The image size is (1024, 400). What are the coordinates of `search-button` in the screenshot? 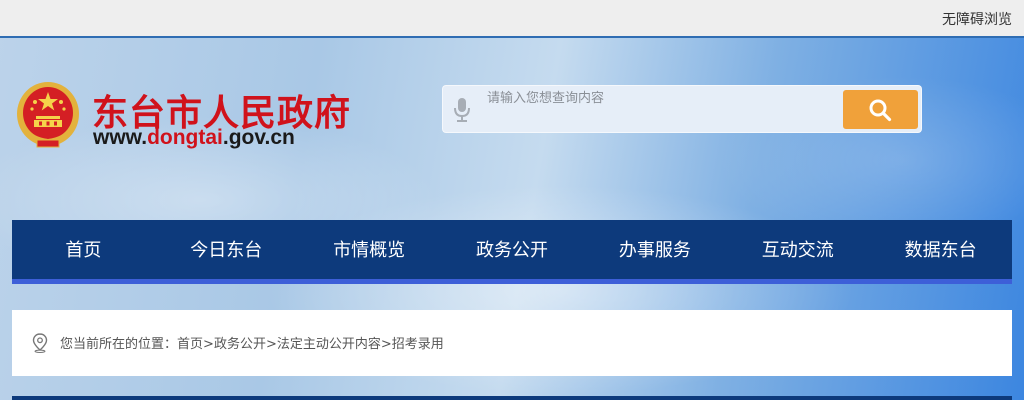 It's located at (880, 109).